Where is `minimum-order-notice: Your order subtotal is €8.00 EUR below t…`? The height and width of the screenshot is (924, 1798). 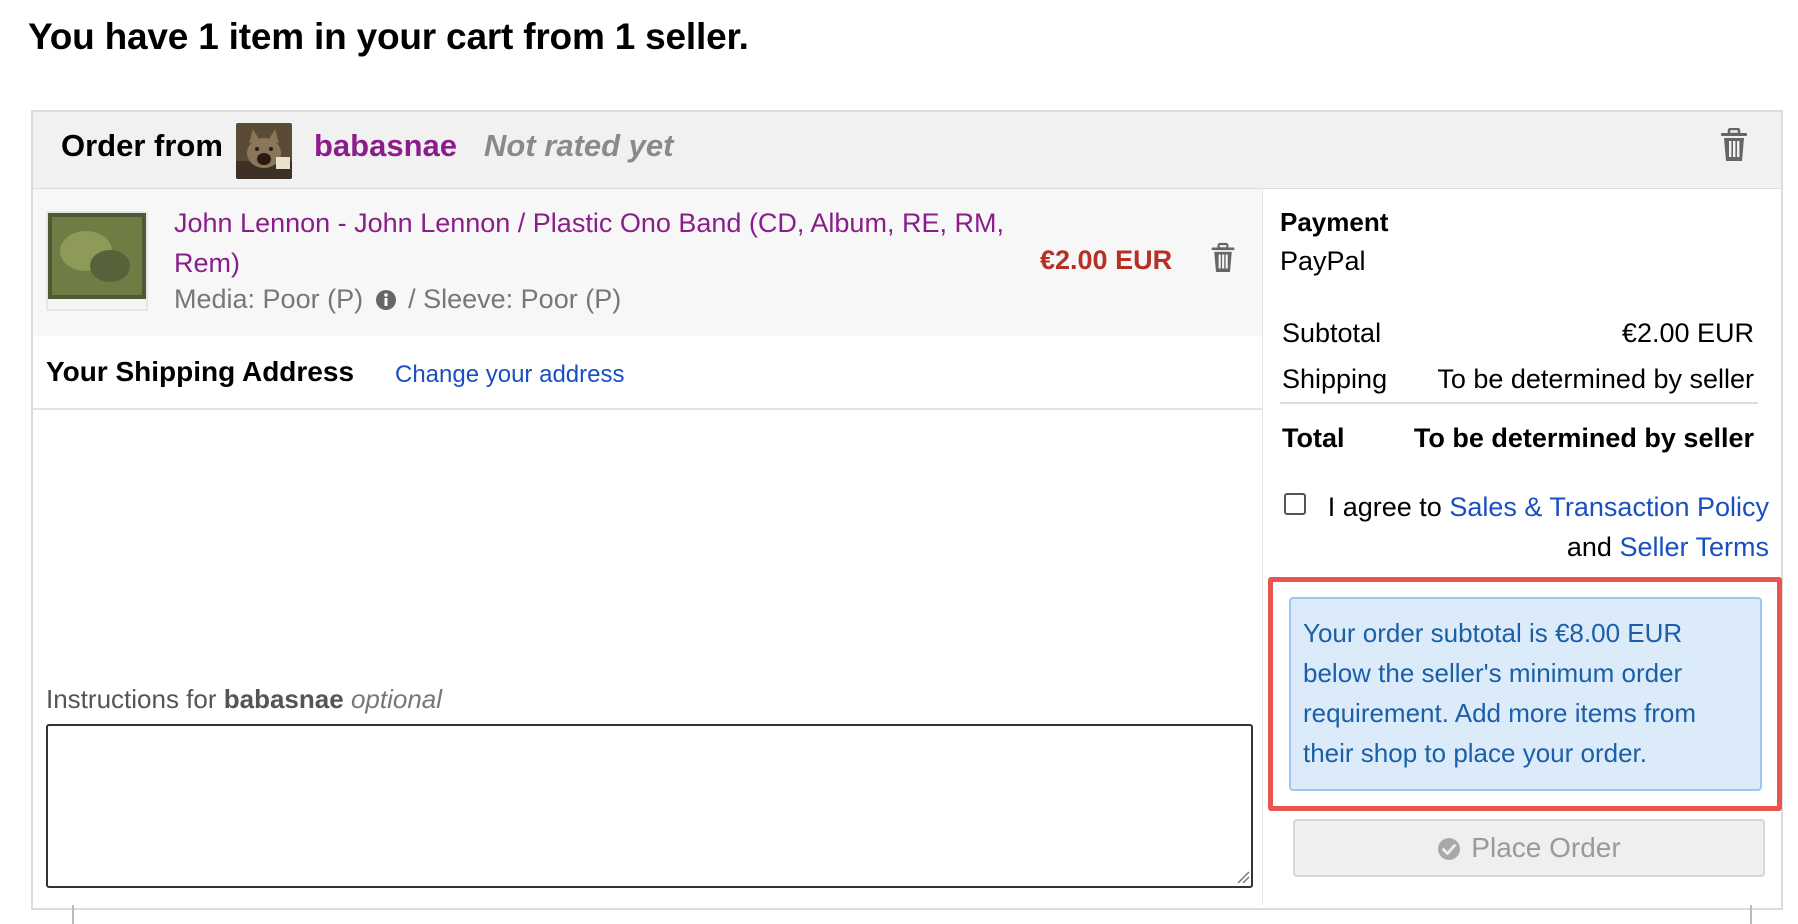
minimum-order-notice: Your order subtotal is €8.00 EUR below t… is located at coordinates (1525, 694).